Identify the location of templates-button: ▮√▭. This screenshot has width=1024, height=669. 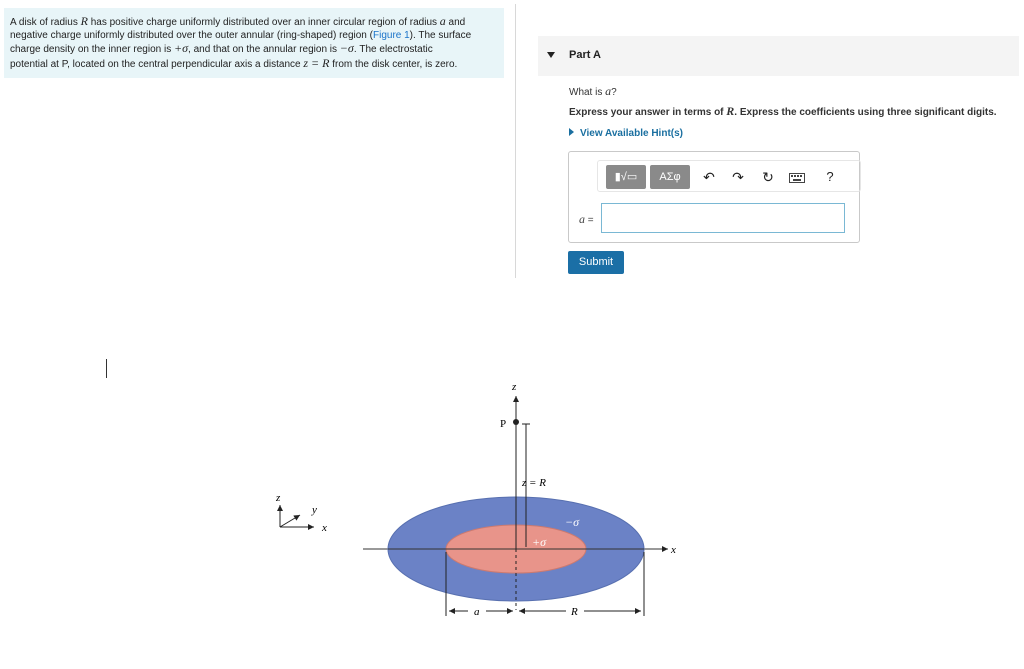
(626, 177).